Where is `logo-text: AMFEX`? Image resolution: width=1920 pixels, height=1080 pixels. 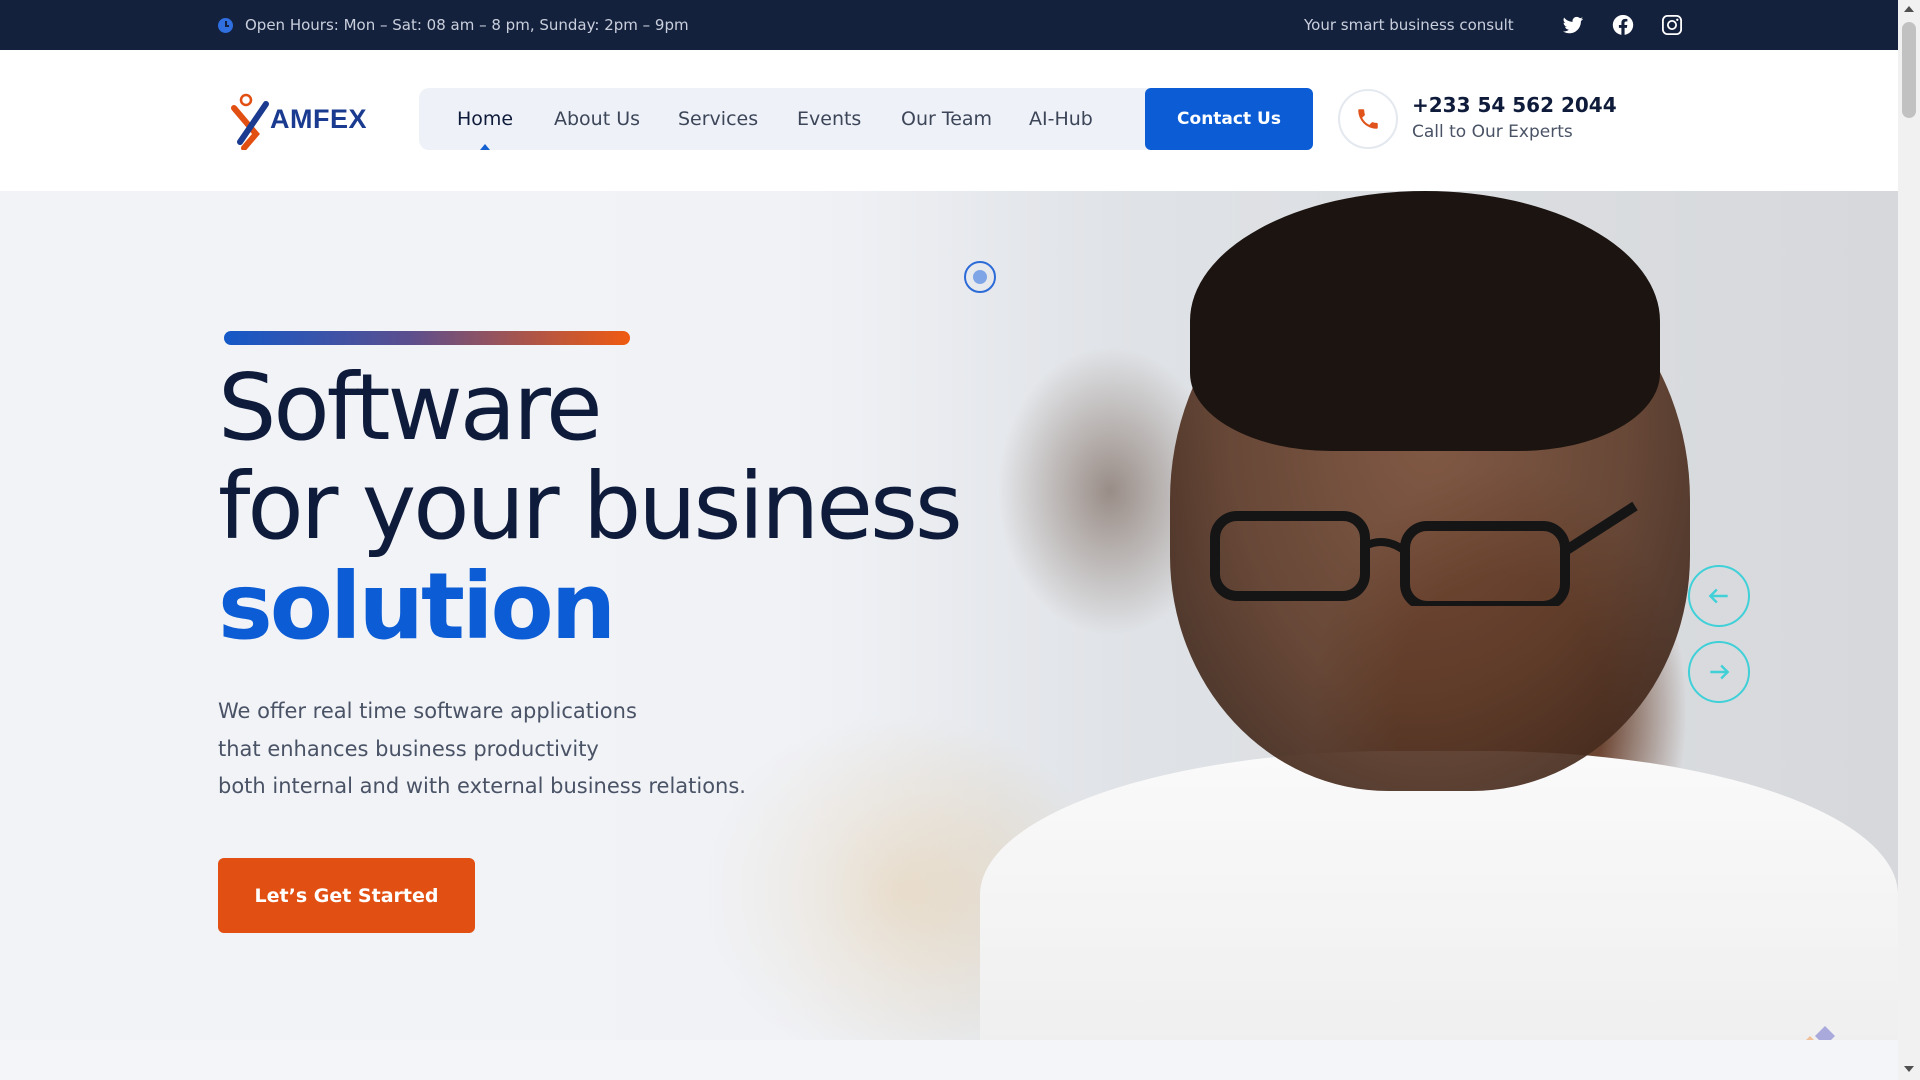 logo-text: AMFEX is located at coordinates (318, 119).